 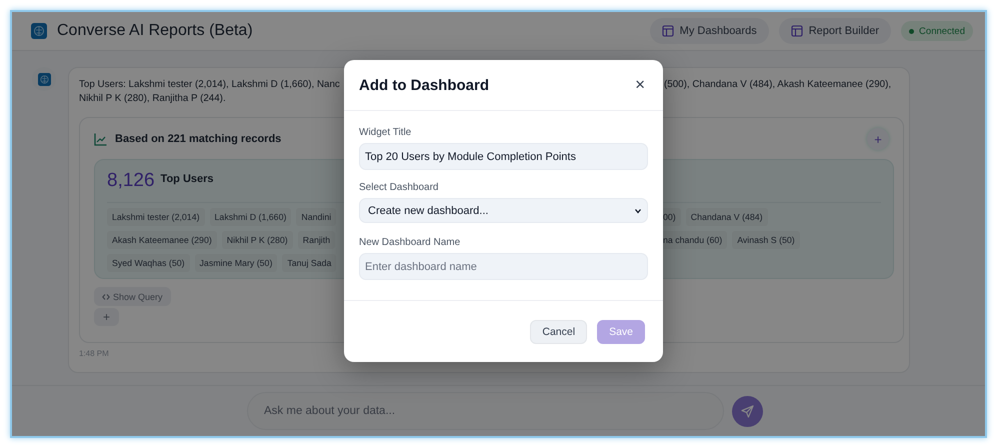 I want to click on user-chip: Ranjith, so click(x=317, y=240).